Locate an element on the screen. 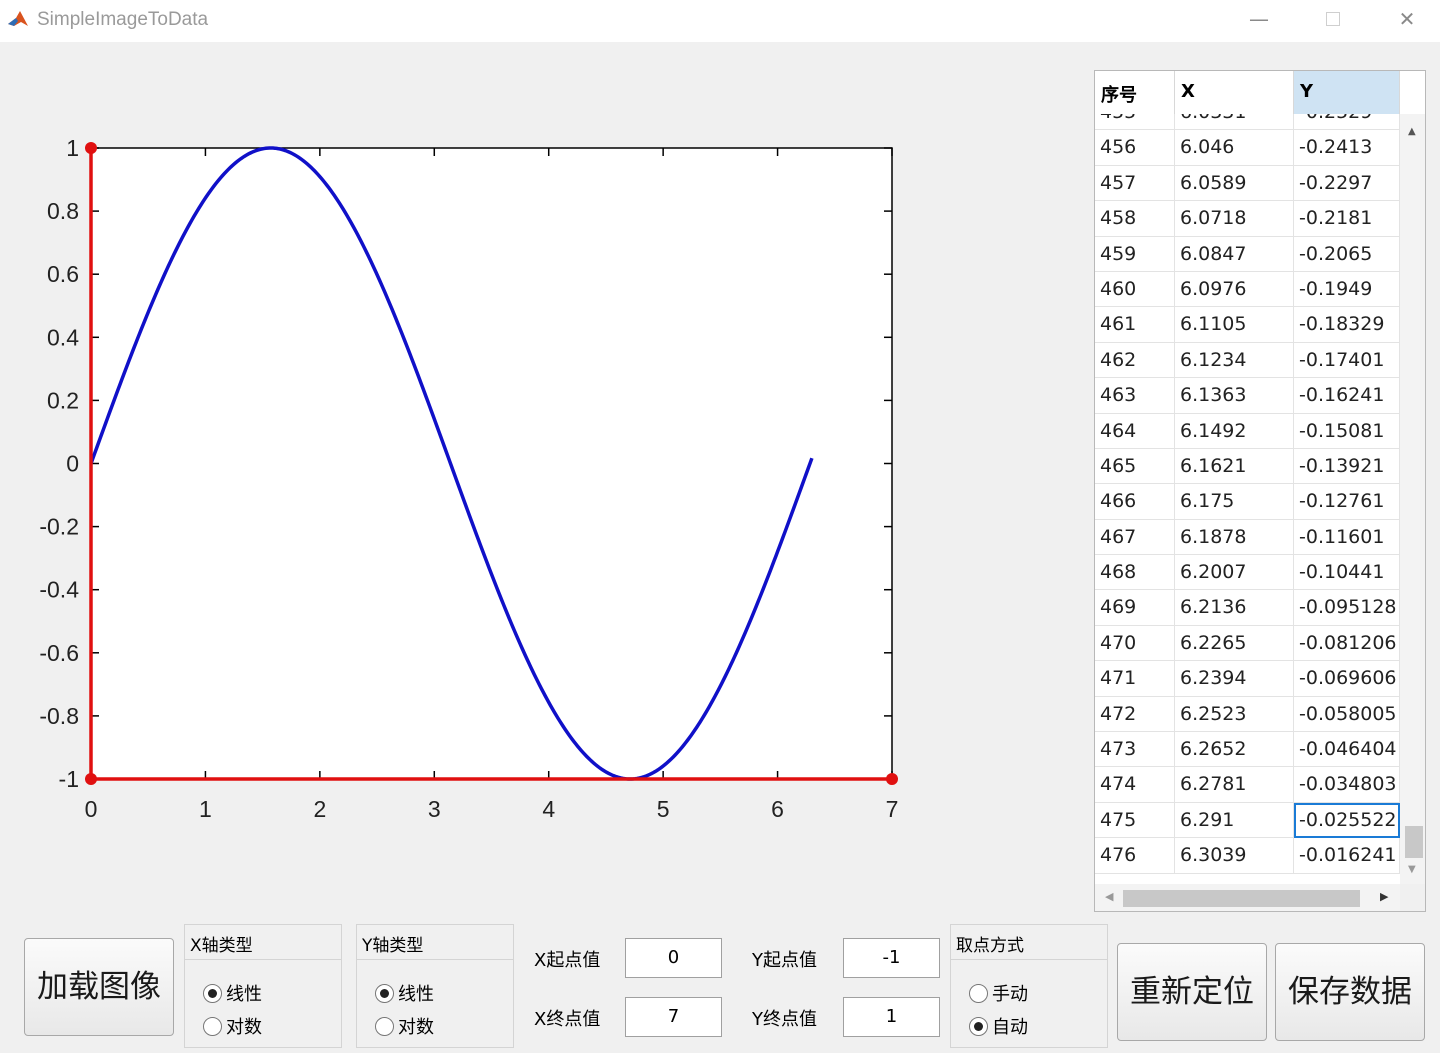 Image resolution: width=1440 pixels, height=1053 pixels. cell-index: 457 is located at coordinates (1135, 183).